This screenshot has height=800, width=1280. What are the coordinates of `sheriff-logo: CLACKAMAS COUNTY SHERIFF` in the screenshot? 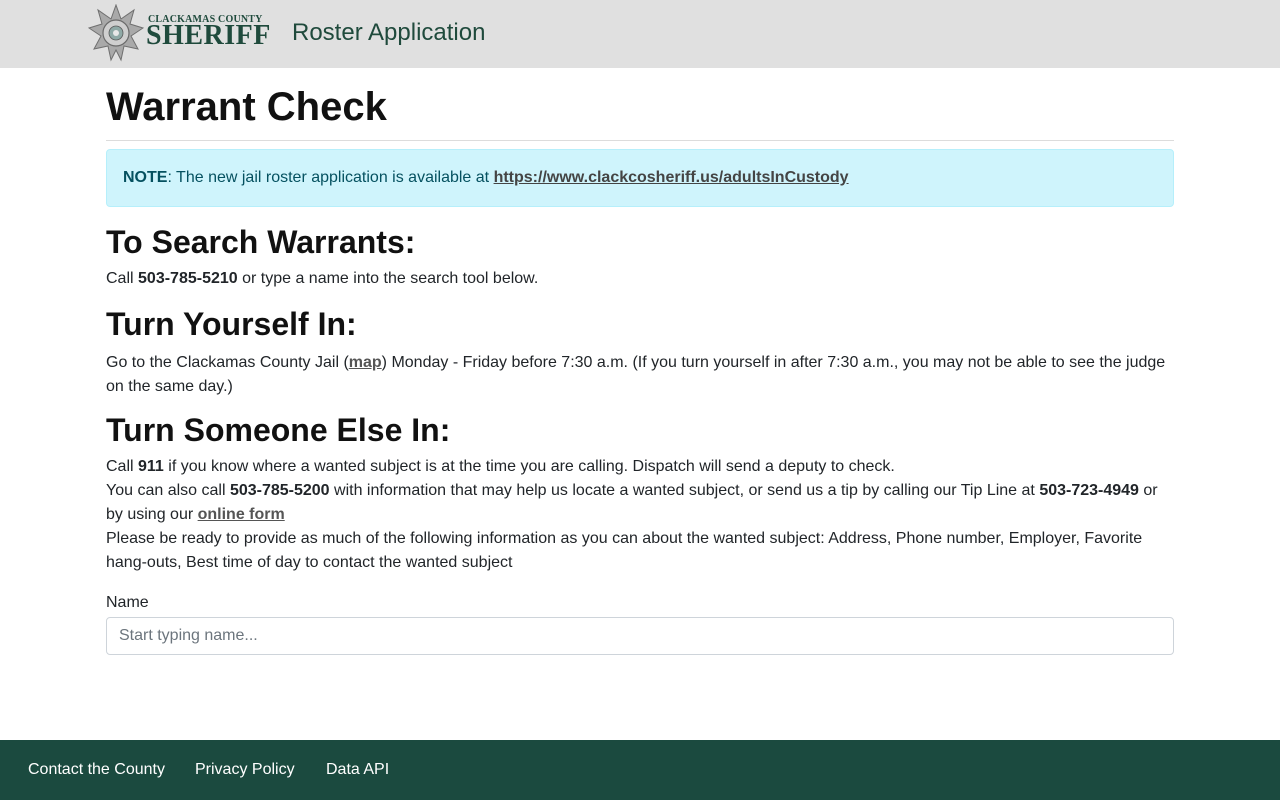 It's located at (180, 34).